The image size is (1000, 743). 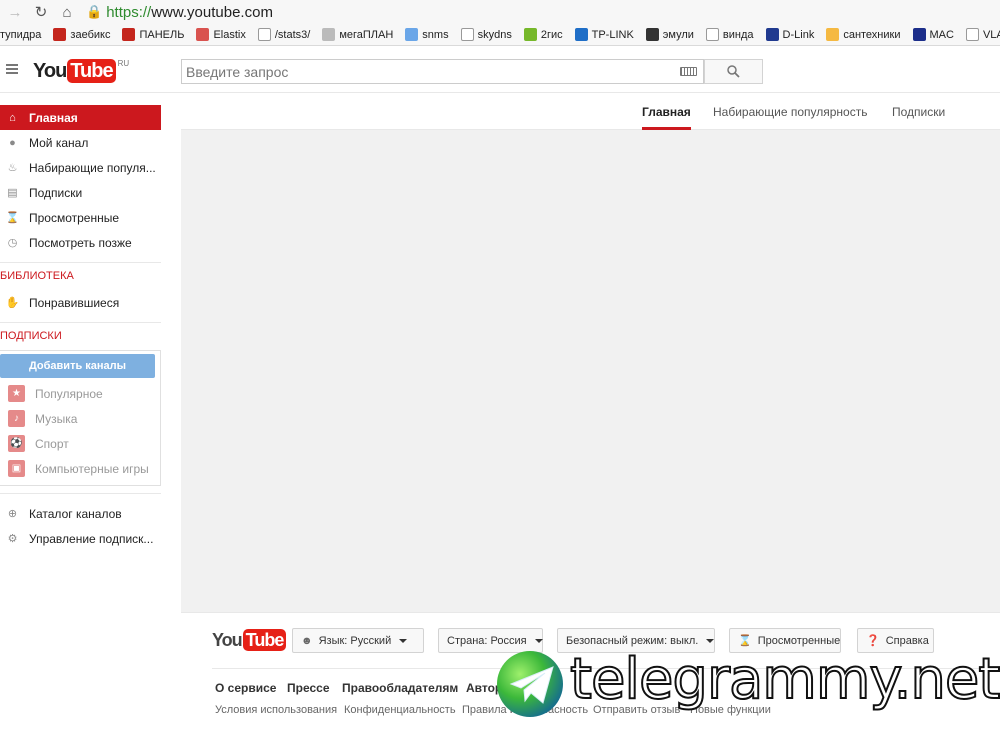 What do you see at coordinates (80, 302) in the screenshot?
I see `sidebar-item-liked: ✋ Понравившиеся` at bounding box center [80, 302].